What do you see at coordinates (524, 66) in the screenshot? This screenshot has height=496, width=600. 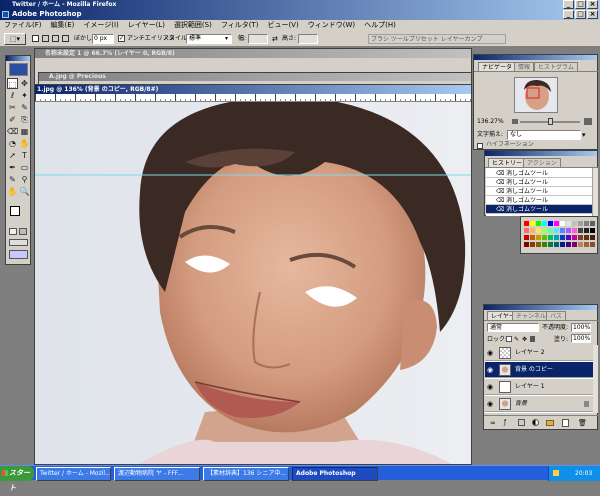 I see `tab-info: 情報` at bounding box center [524, 66].